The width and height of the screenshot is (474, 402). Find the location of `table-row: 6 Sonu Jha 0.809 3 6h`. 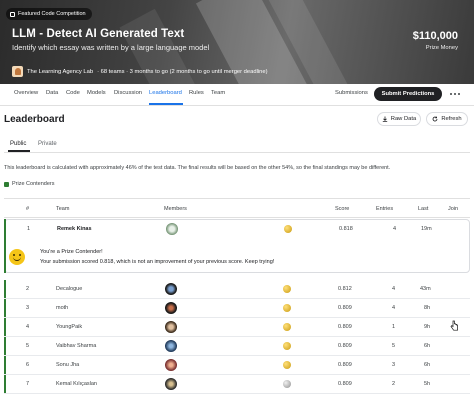

table-row: 6 Sonu Jha 0.809 3 6h is located at coordinates (237, 365).